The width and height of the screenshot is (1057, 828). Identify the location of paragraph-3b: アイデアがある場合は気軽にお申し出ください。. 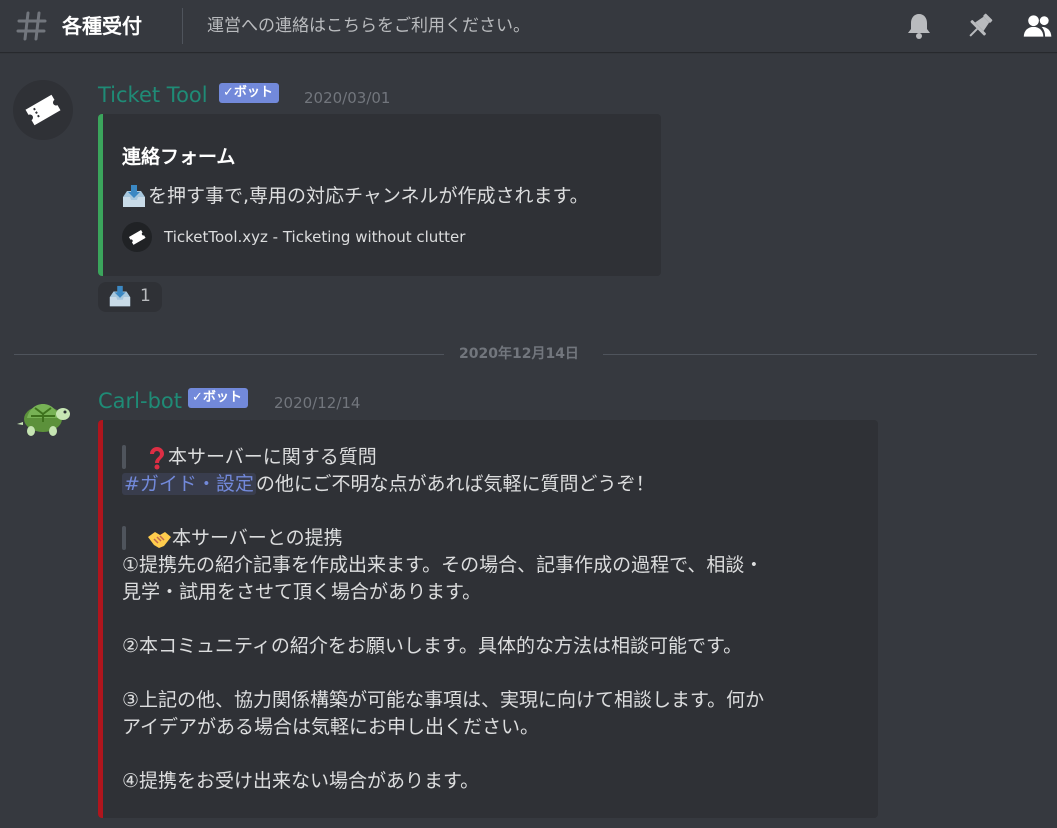
(331, 727).